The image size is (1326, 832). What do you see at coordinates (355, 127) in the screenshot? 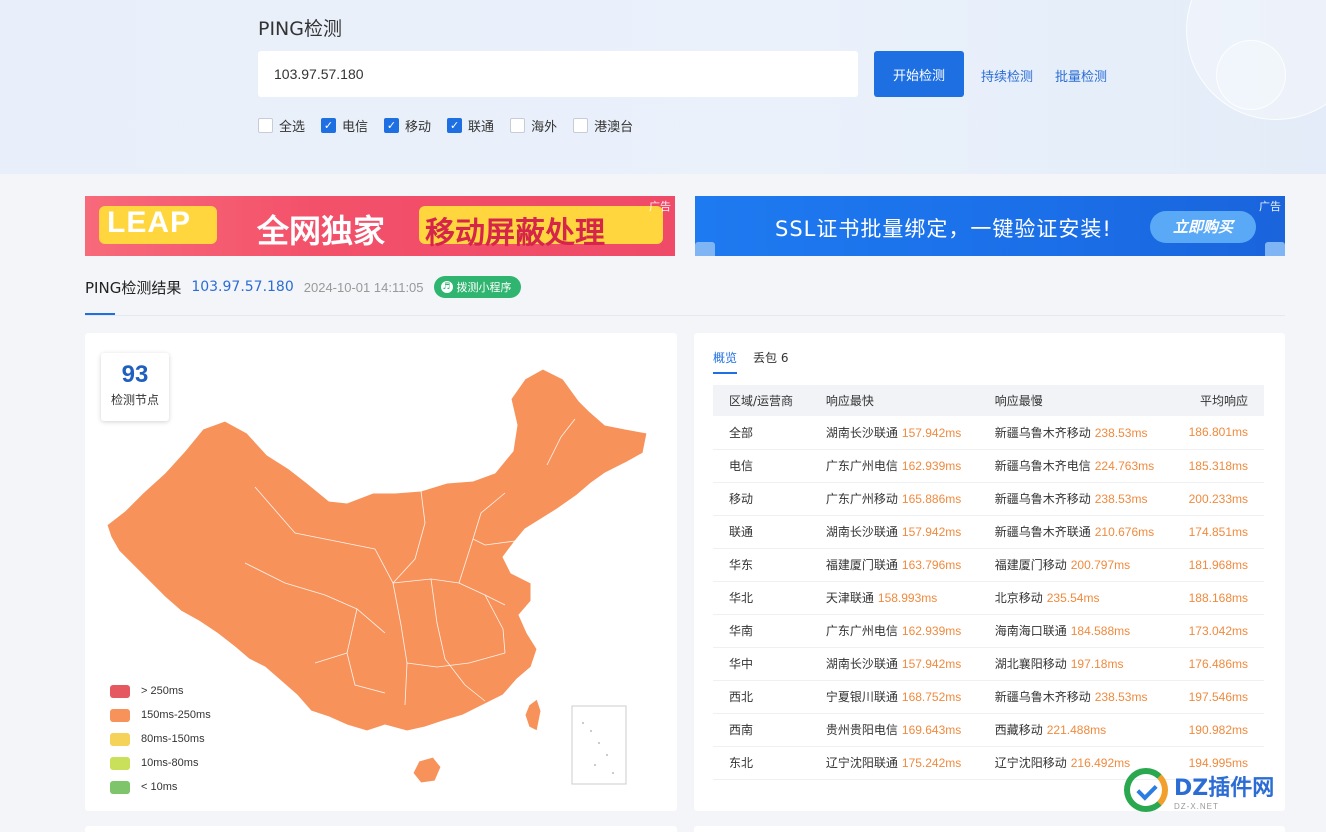
I see `checkbox-label: 电信` at bounding box center [355, 127].